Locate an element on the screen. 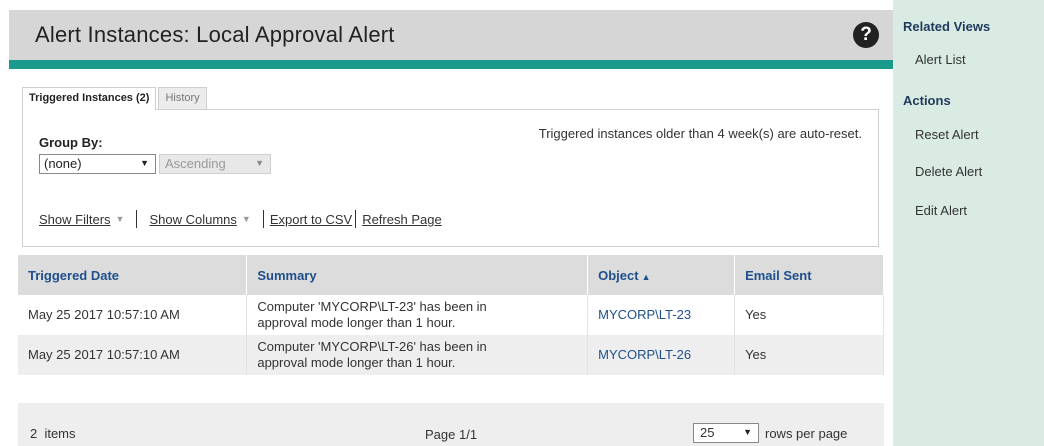 This screenshot has height=446, width=1044. sidebar-link-delete-alert: Delete Alert is located at coordinates (948, 171).